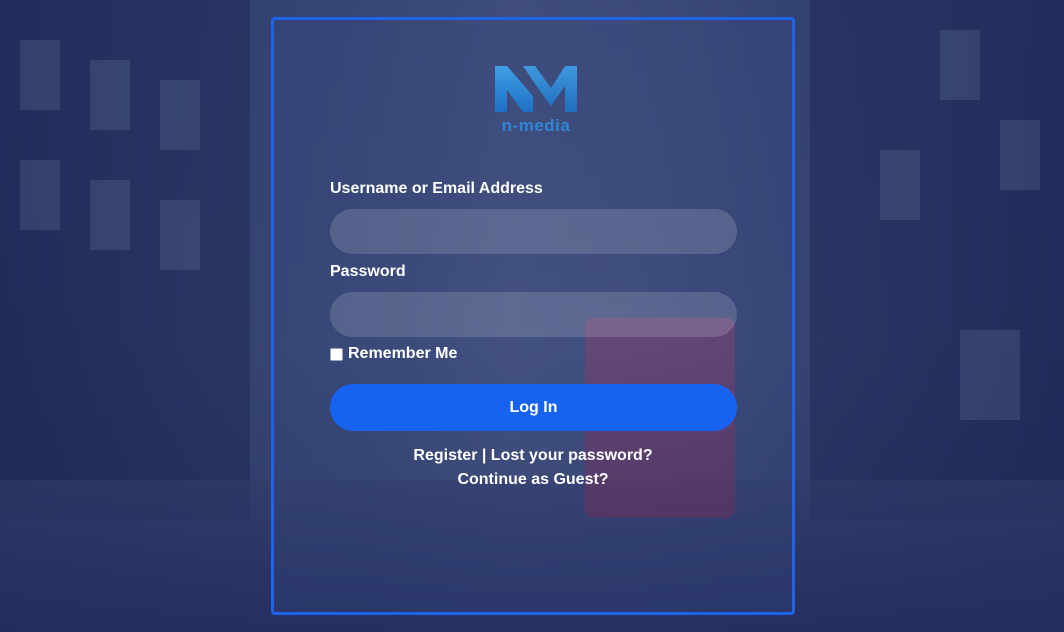  I want to click on lost-password-link: Lost your password?, so click(572, 455).